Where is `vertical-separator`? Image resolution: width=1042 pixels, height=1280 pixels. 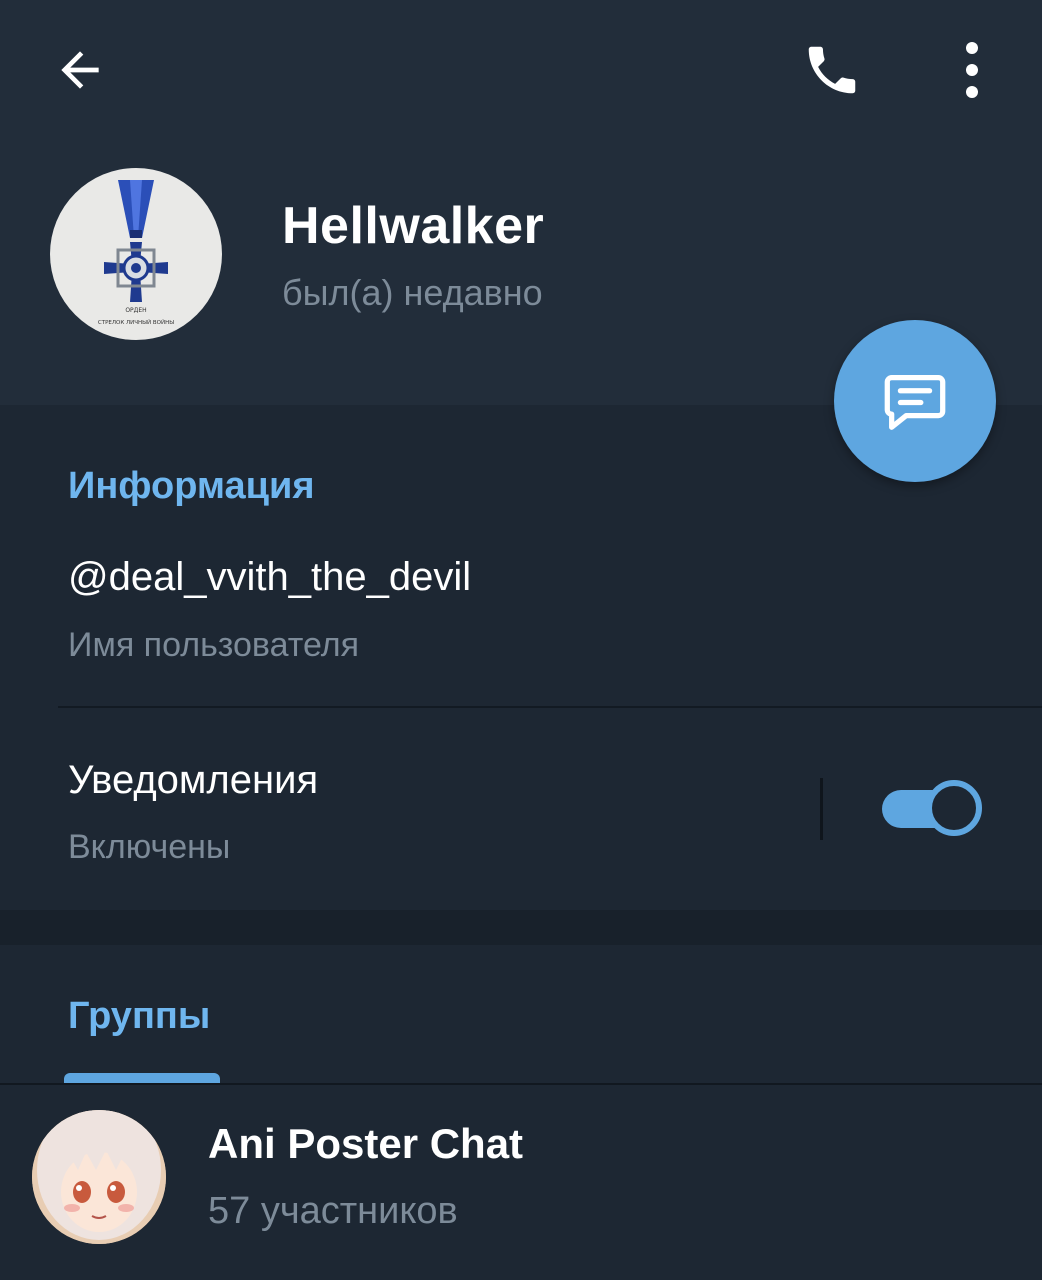 vertical-separator is located at coordinates (821, 809).